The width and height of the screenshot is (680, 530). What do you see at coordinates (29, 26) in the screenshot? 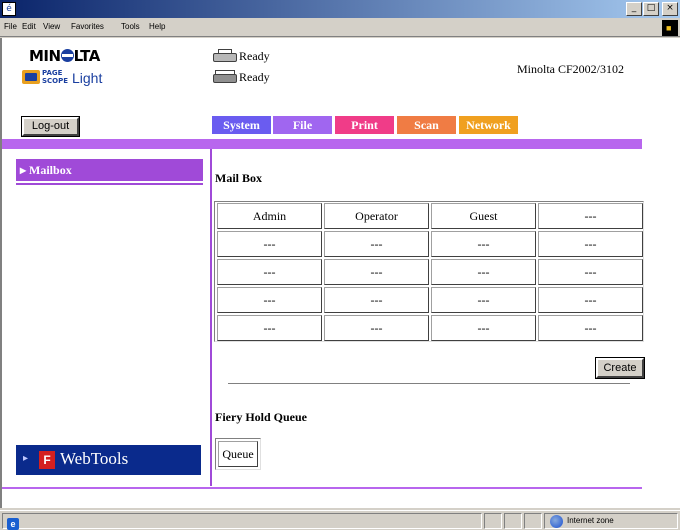
I see `menu-edit: Edit` at bounding box center [29, 26].